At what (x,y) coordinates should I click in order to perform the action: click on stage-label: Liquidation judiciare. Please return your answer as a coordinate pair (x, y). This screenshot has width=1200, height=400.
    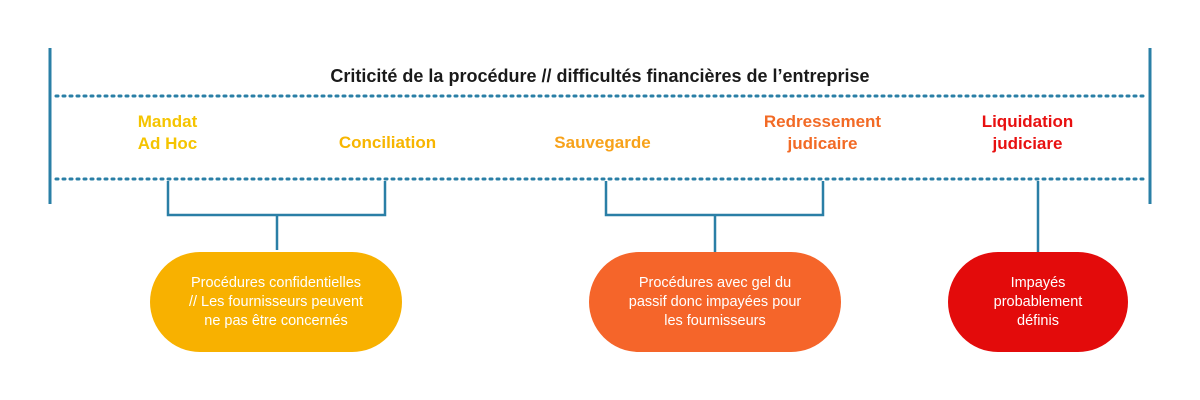
    Looking at the image, I should click on (1027, 132).